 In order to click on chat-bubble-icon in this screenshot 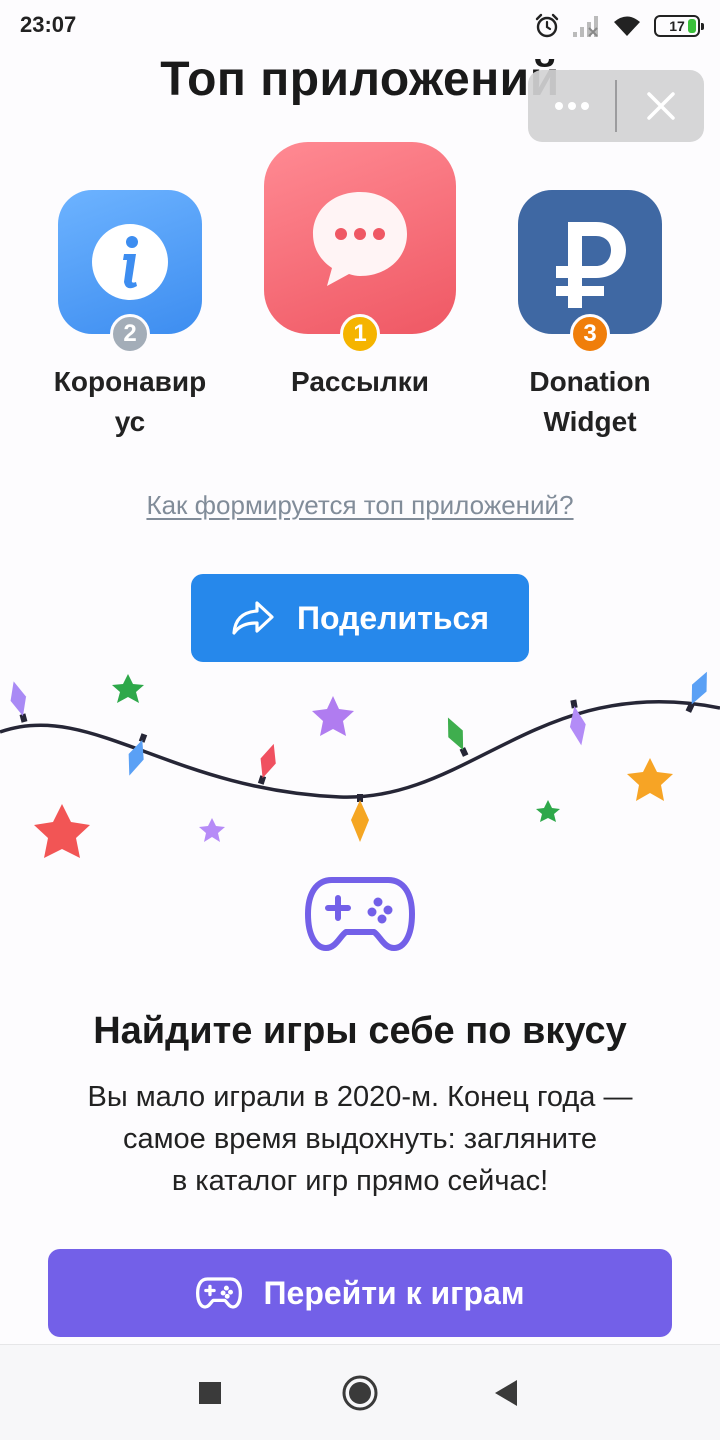, I will do `click(360, 239)`.